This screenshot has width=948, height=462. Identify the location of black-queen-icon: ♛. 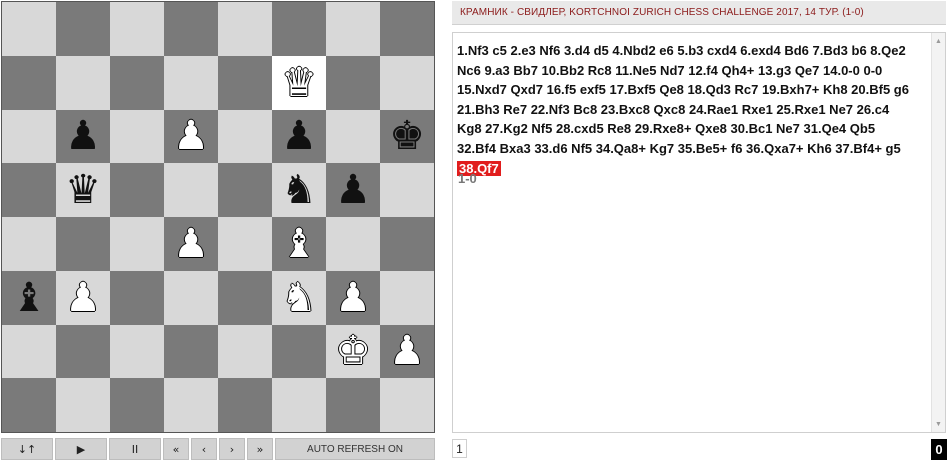
(83, 190).